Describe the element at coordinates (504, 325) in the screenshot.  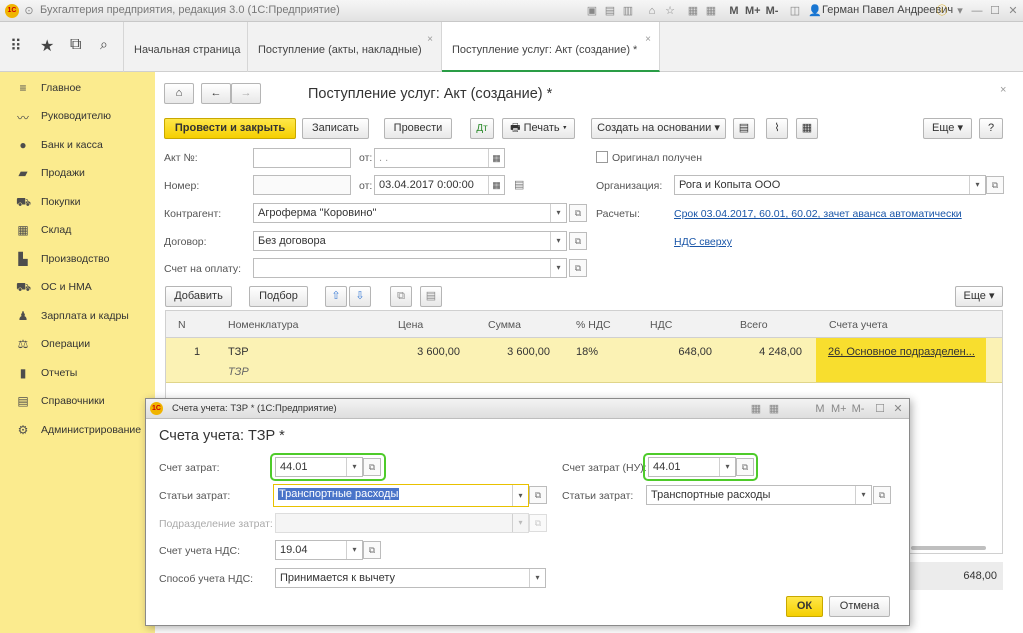
I see `column-header-sum: Сумма` at that location.